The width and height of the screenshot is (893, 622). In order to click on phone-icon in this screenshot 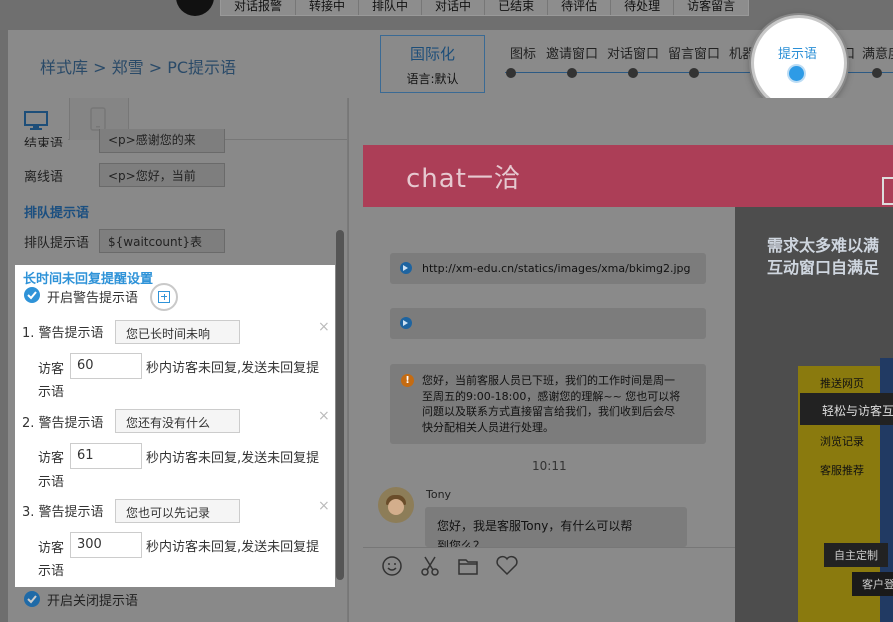, I will do `click(98, 119)`.